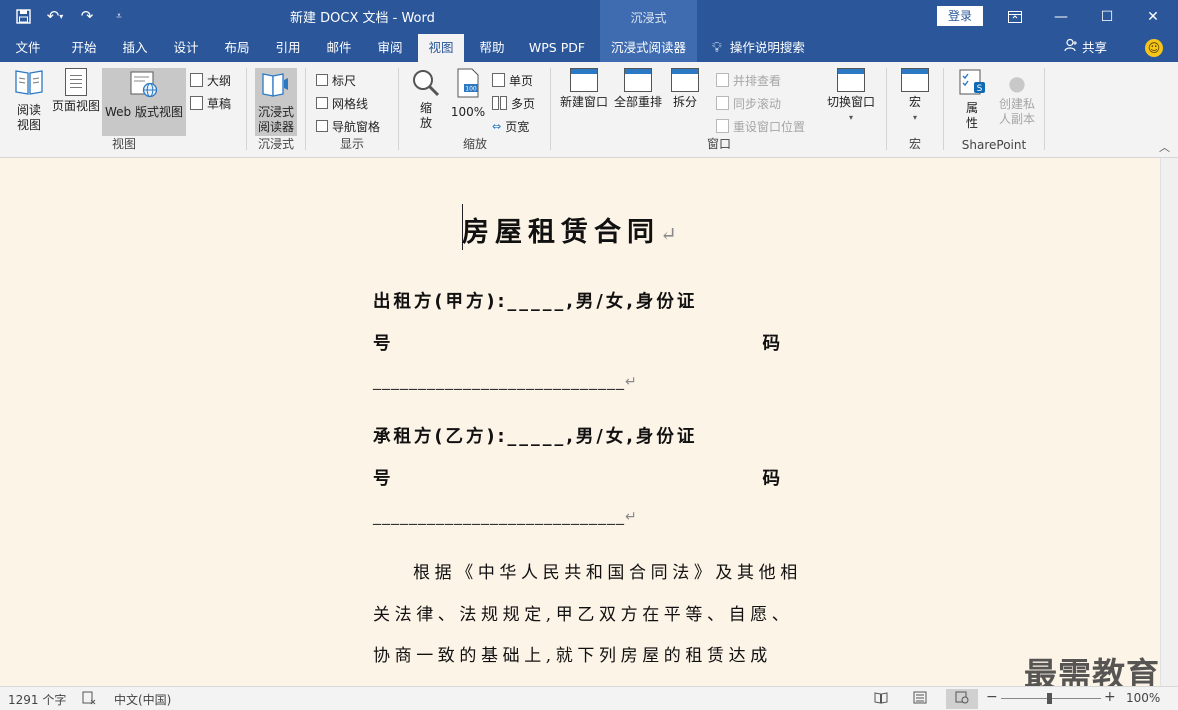 Image resolution: width=1178 pixels, height=710 pixels. Describe the element at coordinates (28, 117) in the screenshot. I see `read-mode-label: 阅读 视图` at that location.